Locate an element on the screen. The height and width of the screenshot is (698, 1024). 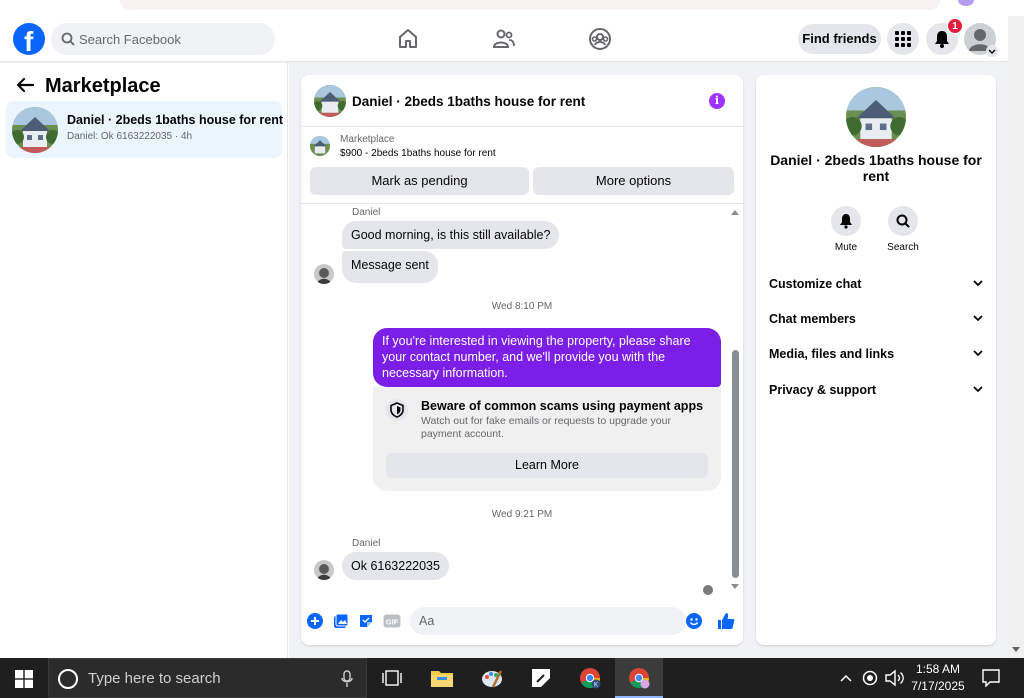
like-icon is located at coordinates (726, 621).